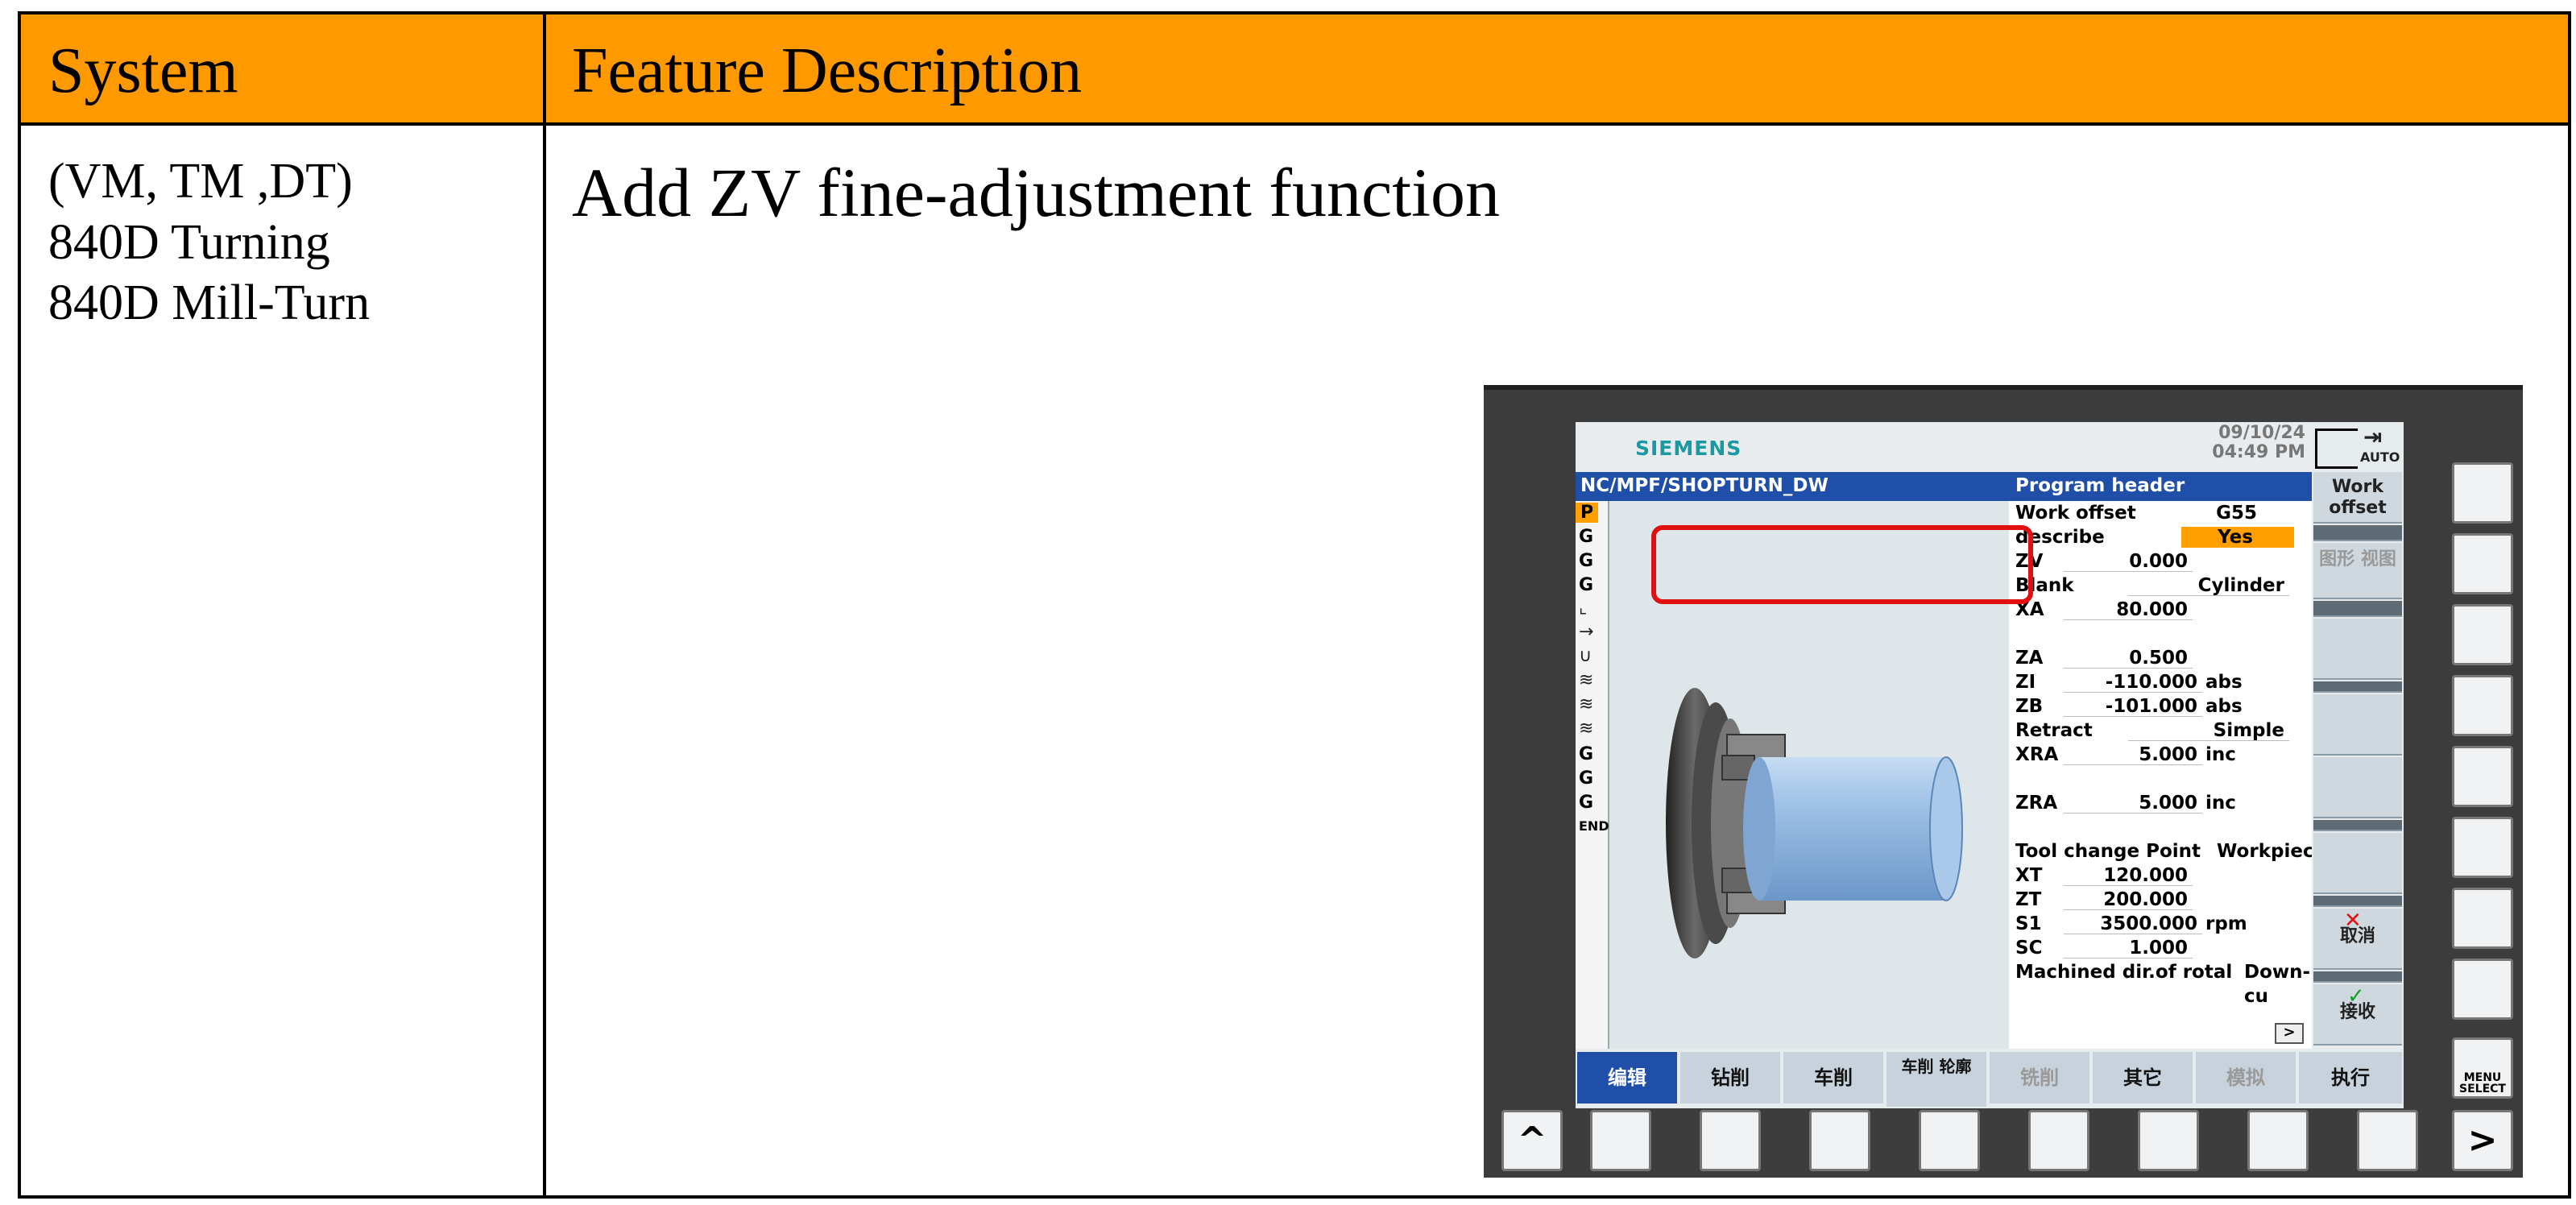  Describe the element at coordinates (2133, 923) in the screenshot. I see `s1-value: 3500.000` at that location.